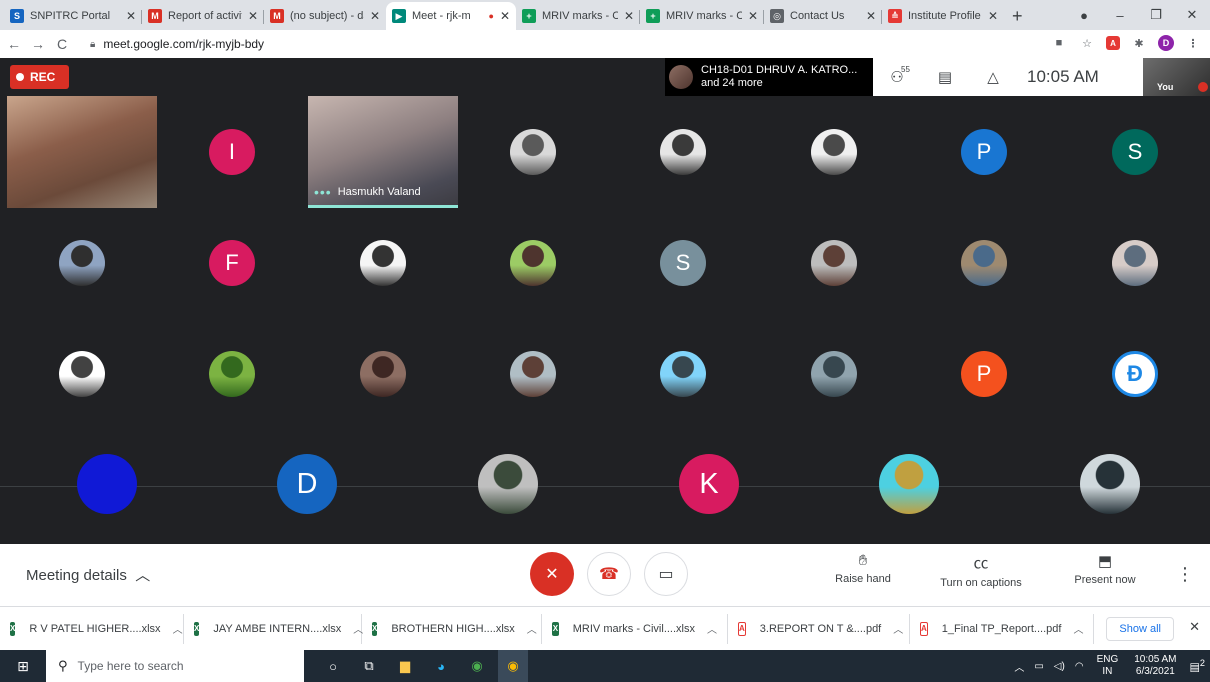 This screenshot has width=1210, height=682. Describe the element at coordinates (993, 77) in the screenshot. I see `activities-button: △` at that location.